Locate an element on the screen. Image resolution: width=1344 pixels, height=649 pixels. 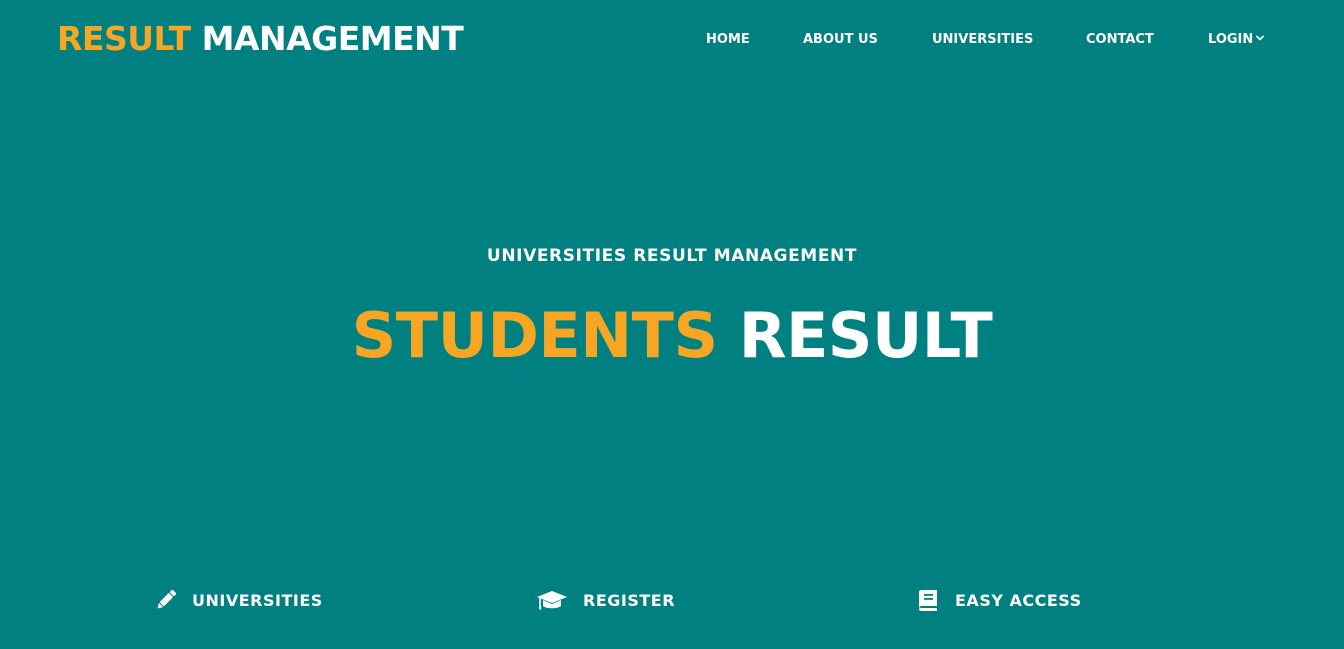
book-icon is located at coordinates (928, 600).